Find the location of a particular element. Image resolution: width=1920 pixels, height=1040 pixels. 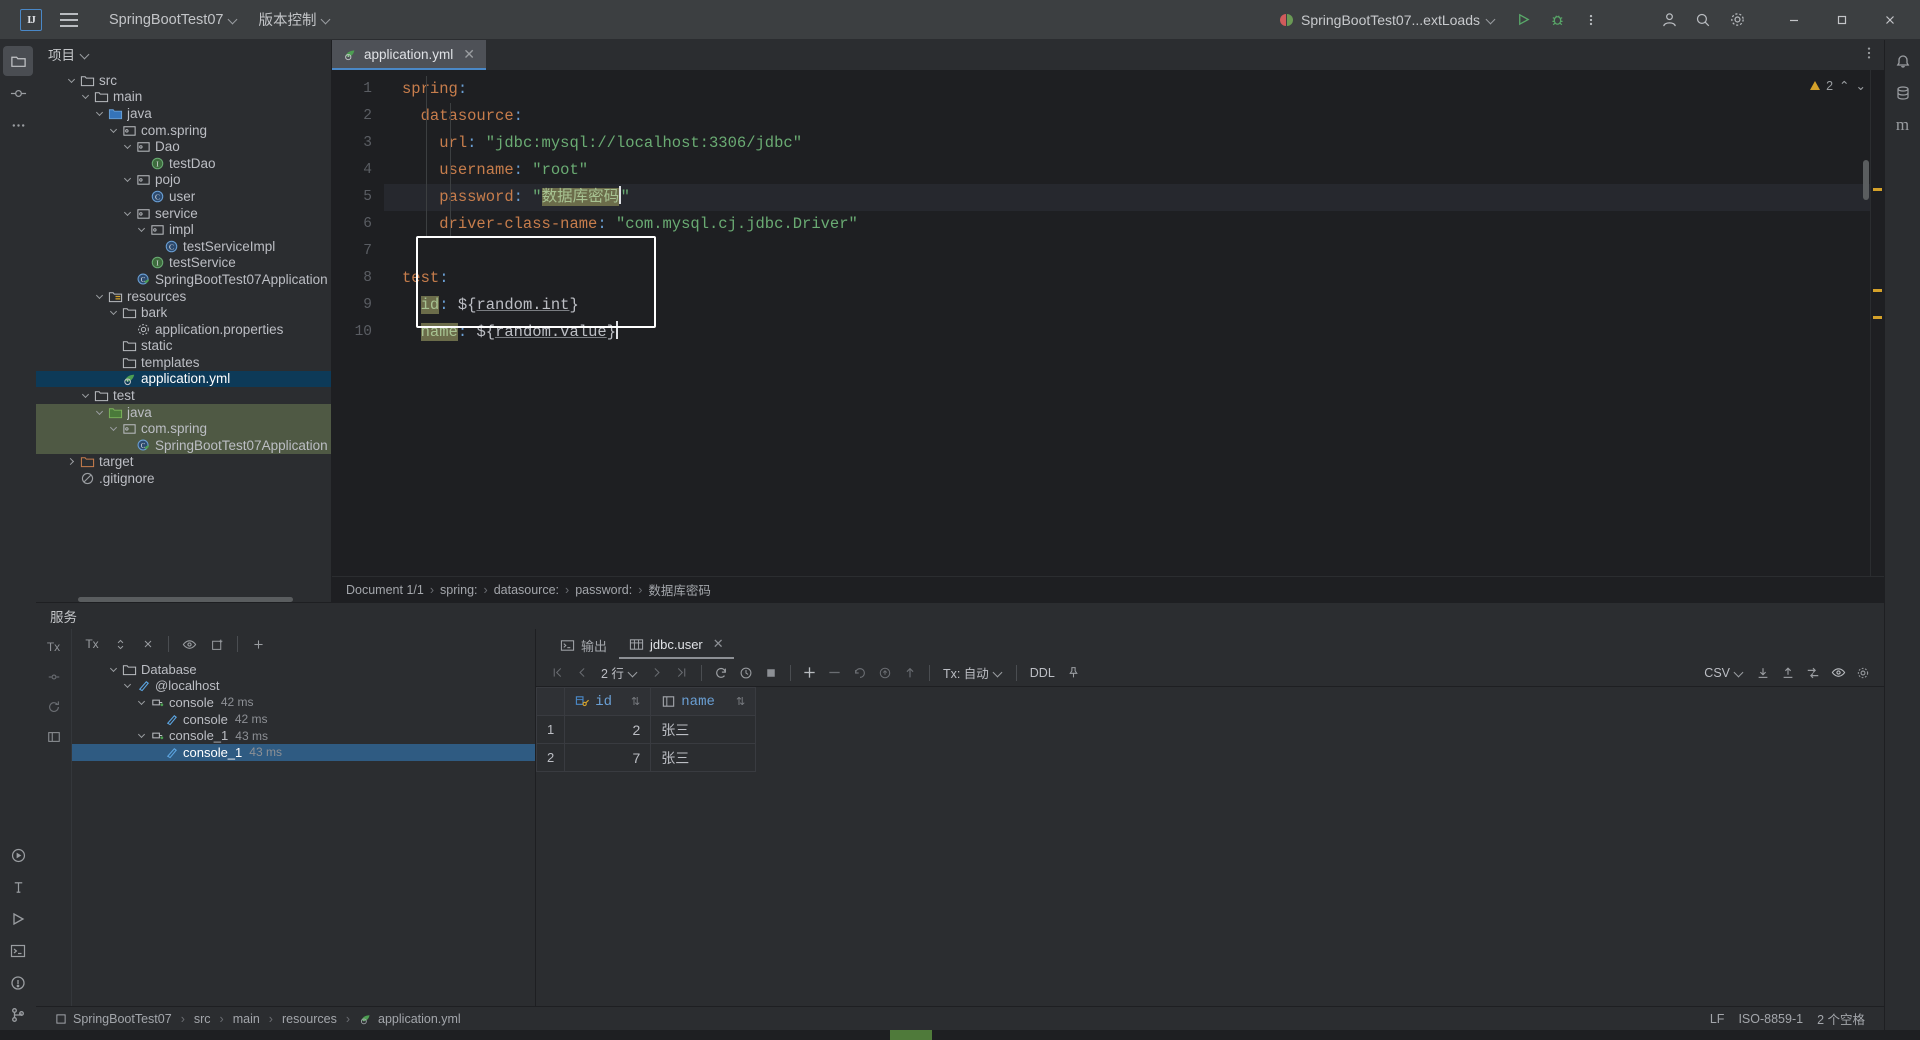

editor-more-icon is located at coordinates (1869, 53).